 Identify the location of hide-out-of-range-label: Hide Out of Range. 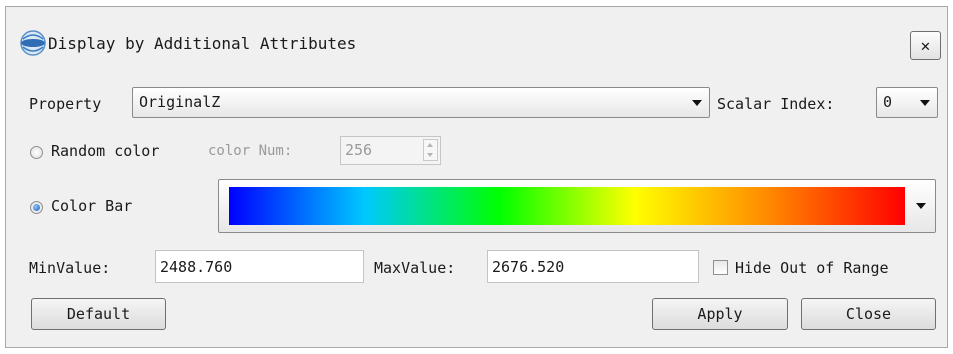
(812, 268).